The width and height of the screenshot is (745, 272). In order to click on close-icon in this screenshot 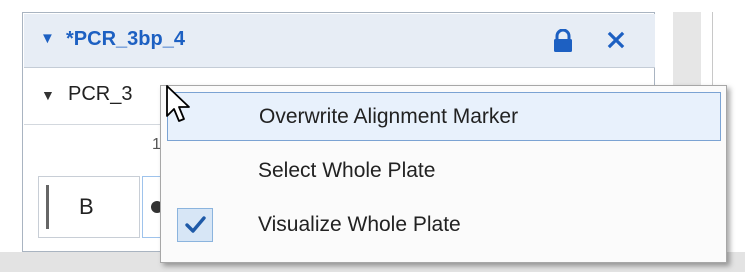, I will do `click(616, 40)`.